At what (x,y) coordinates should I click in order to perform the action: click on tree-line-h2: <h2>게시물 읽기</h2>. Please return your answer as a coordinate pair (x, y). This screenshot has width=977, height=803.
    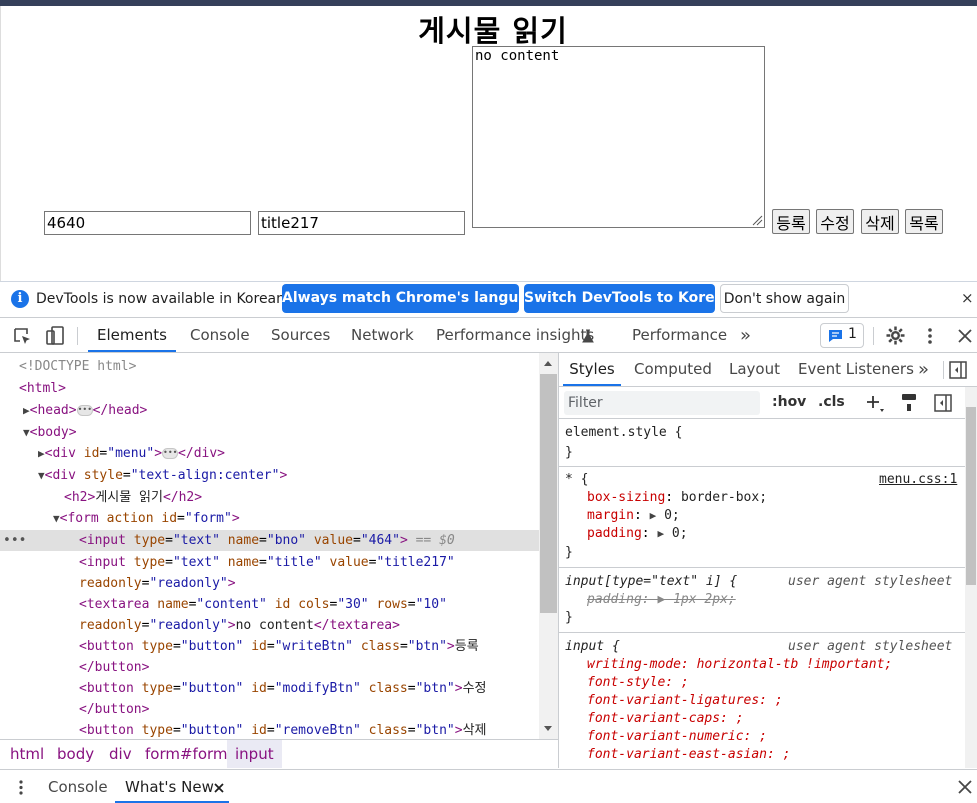
    Looking at the image, I should click on (133, 497).